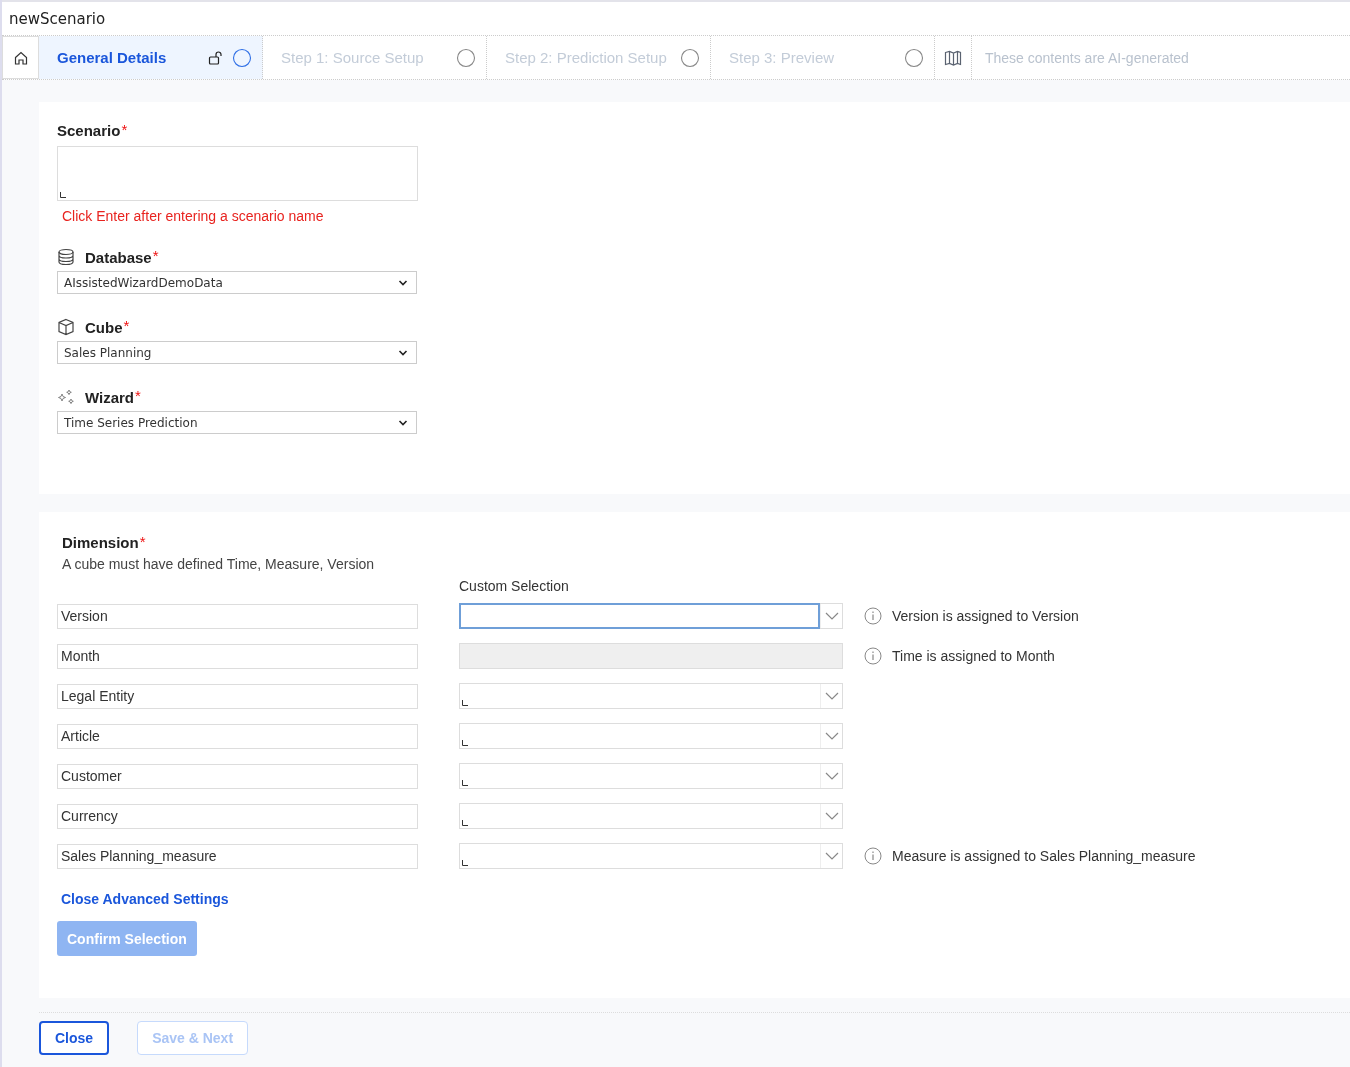 The height and width of the screenshot is (1067, 1350). What do you see at coordinates (237, 776) in the screenshot?
I see `dimension-field: Customer` at bounding box center [237, 776].